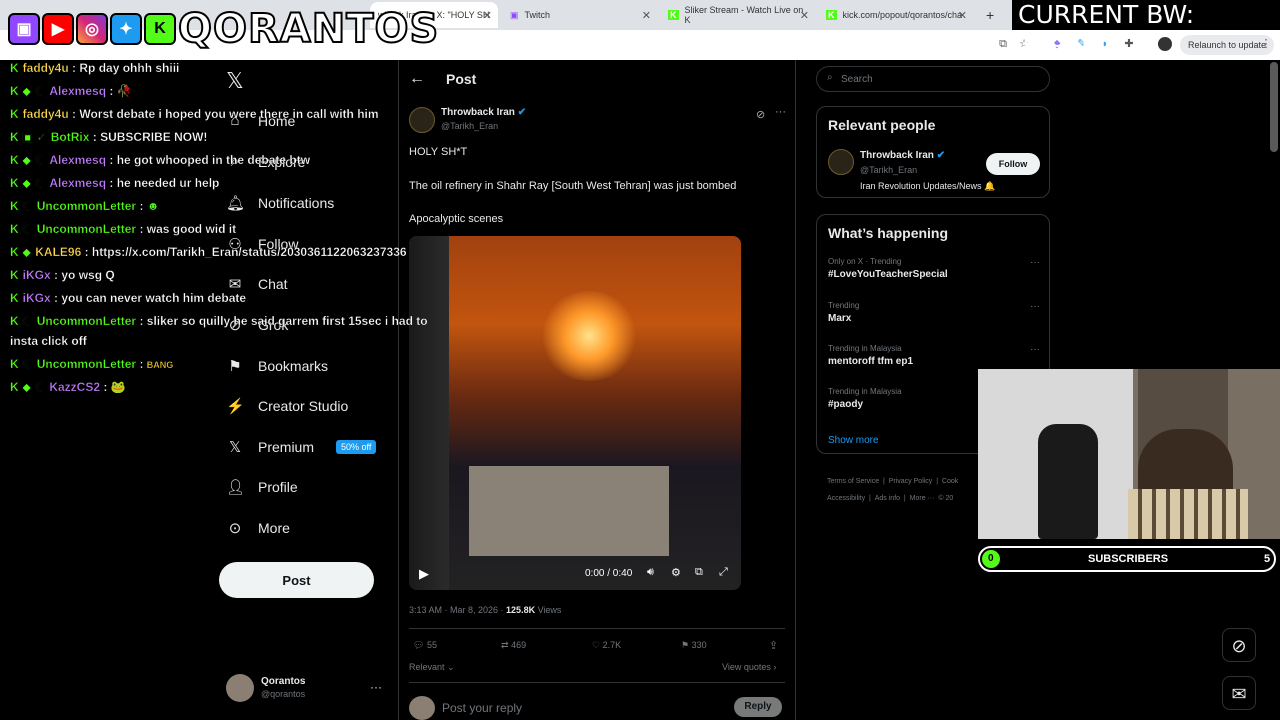 This screenshot has width=1280, height=720. I want to click on more-circle-icon: ⊙, so click(235, 528).